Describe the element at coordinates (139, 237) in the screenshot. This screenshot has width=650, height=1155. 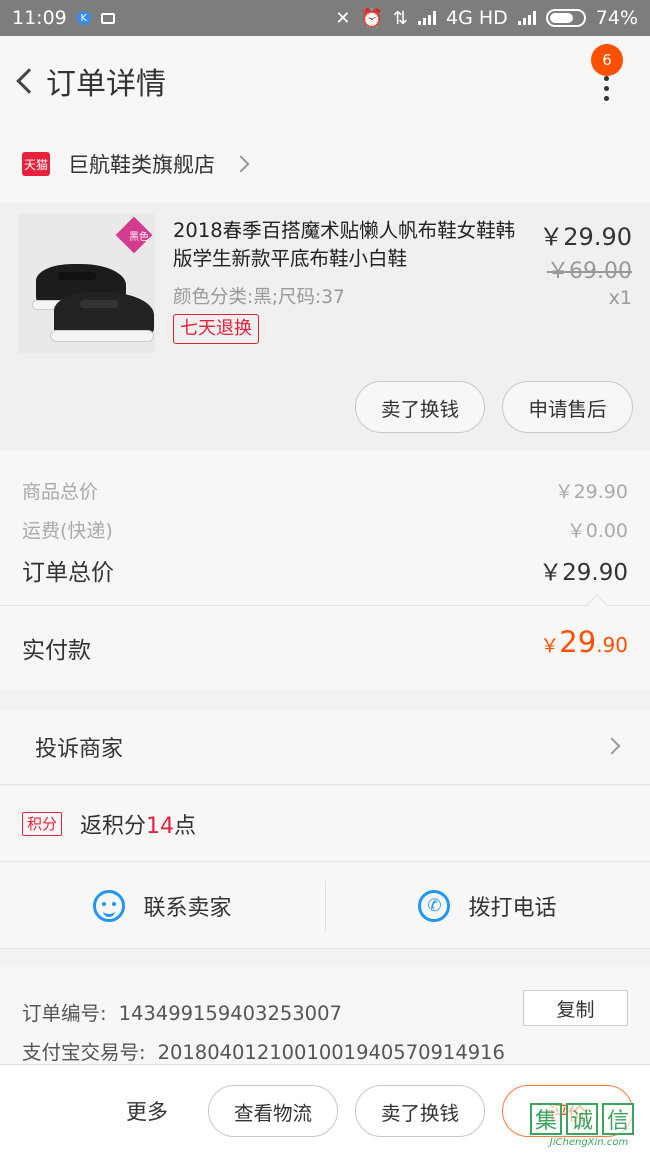
I see `color-tag-label: 黑色` at that location.